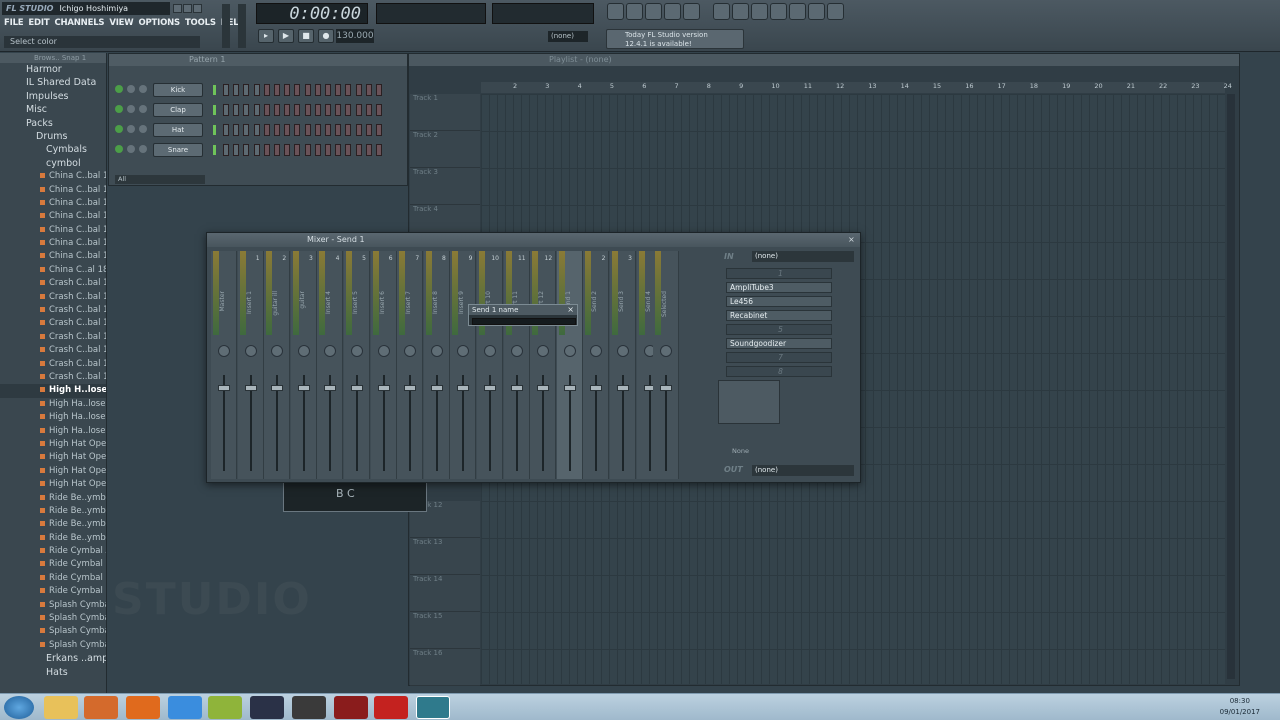 The width and height of the screenshot is (1280, 720). Describe the element at coordinates (53, 484) in the screenshot. I see `browser-file: High Hat Open D` at that location.